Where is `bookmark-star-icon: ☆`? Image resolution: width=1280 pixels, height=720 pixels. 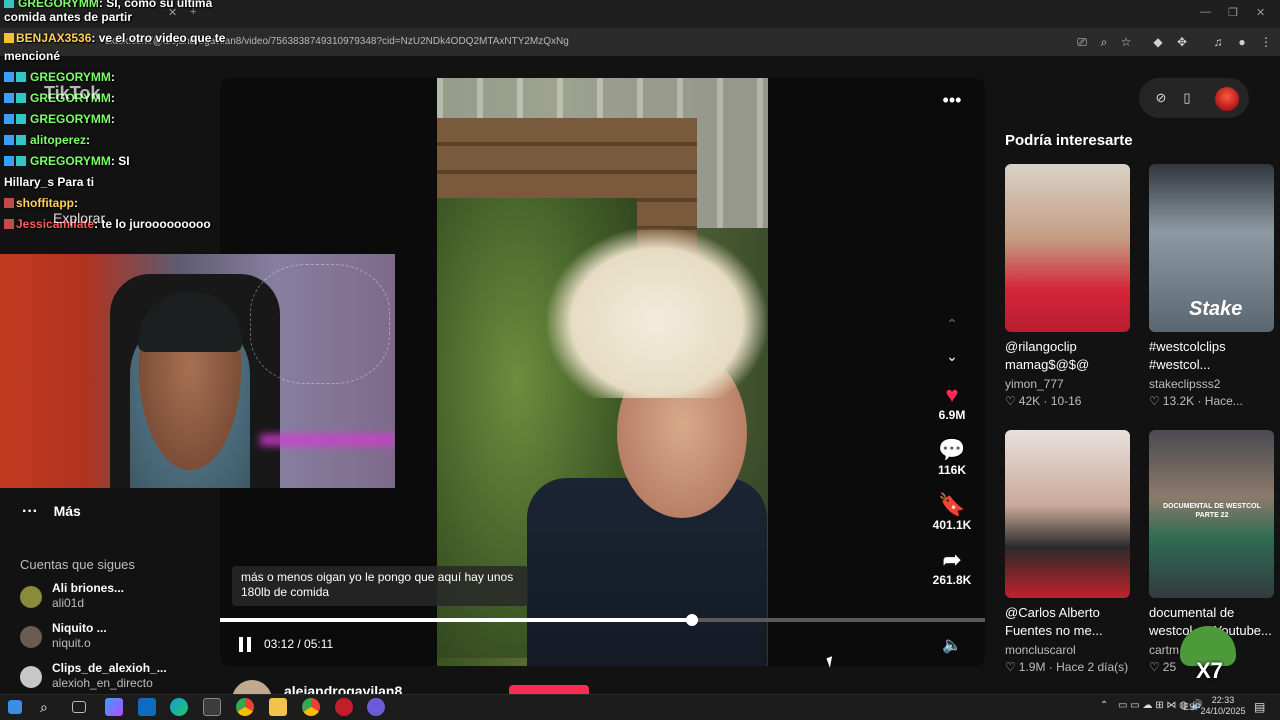 bookmark-star-icon: ☆ is located at coordinates (1126, 42).